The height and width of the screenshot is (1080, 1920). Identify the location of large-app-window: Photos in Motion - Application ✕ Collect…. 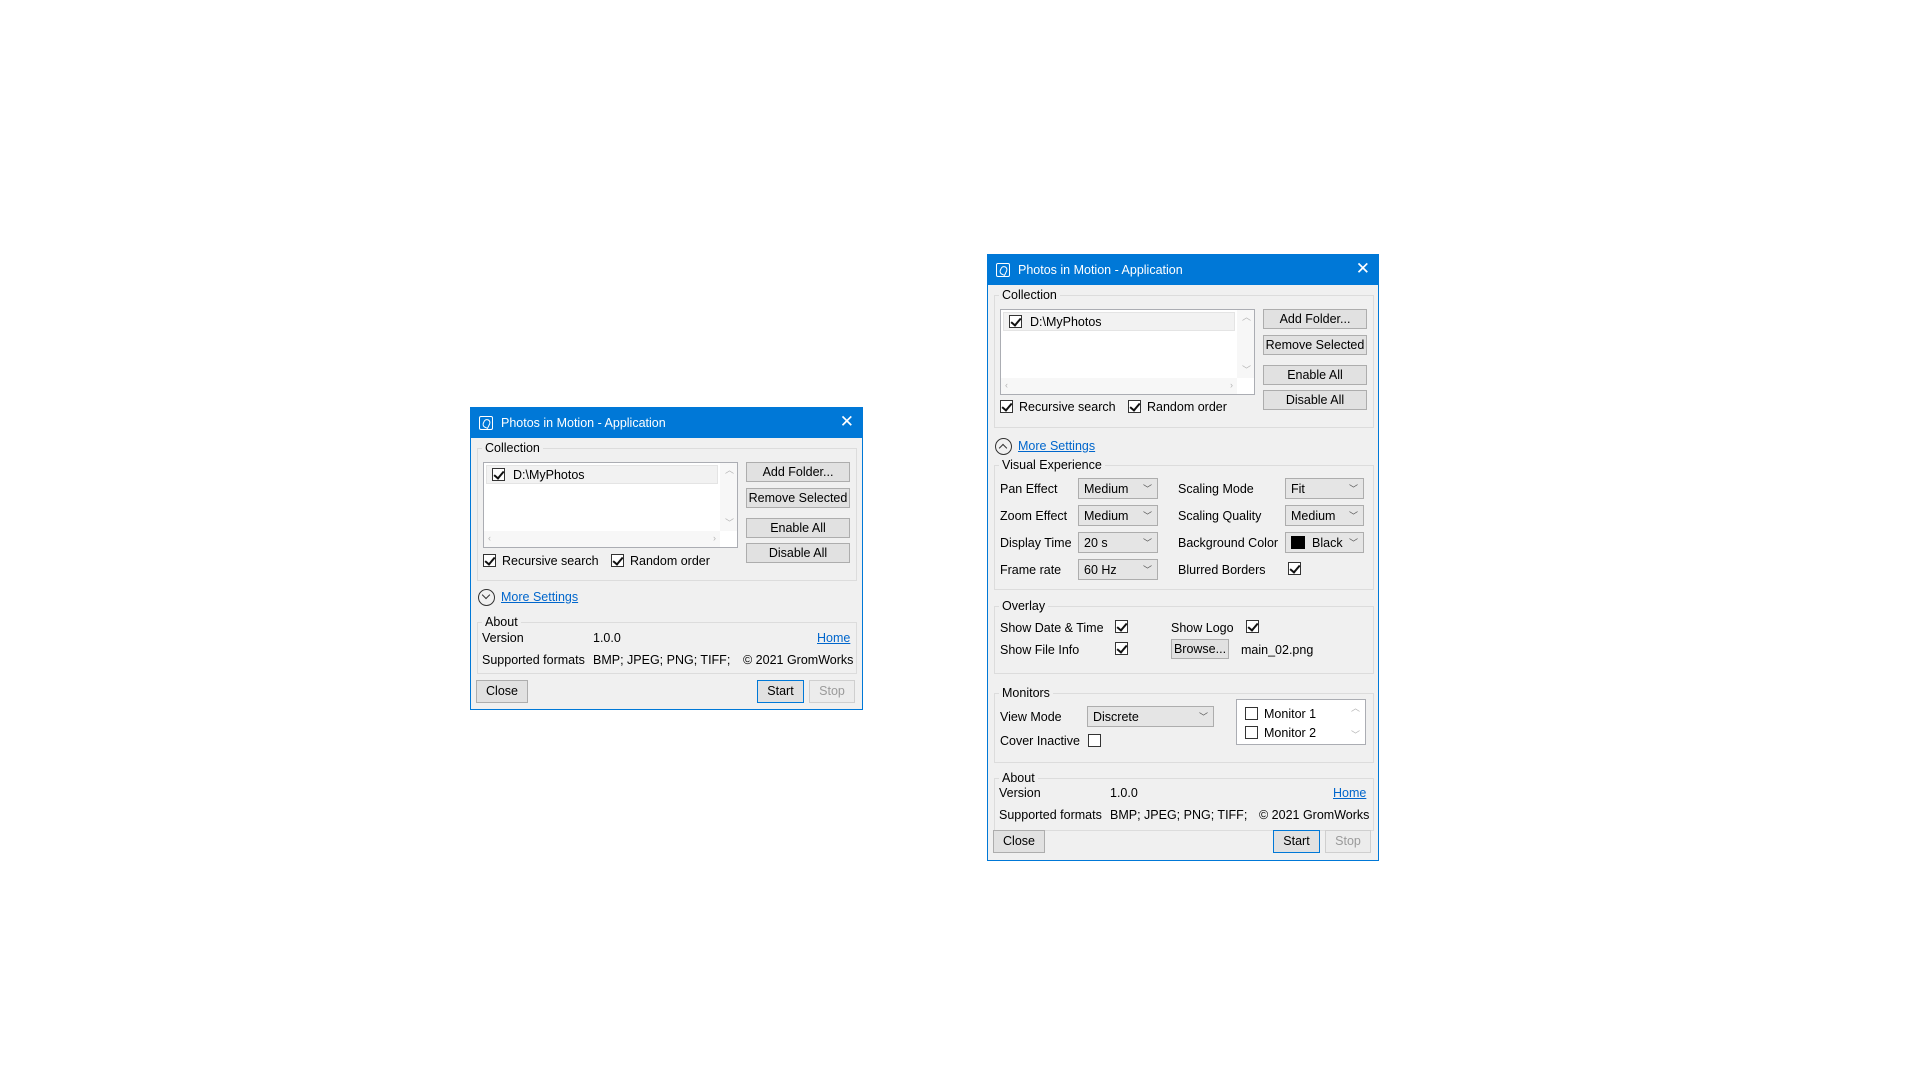
(1183, 557).